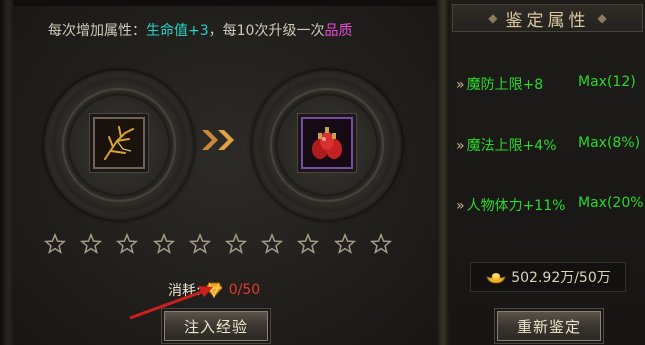 This screenshot has width=645, height=345. Describe the element at coordinates (496, 278) in the screenshot. I see `gold-ingot-icon` at that location.